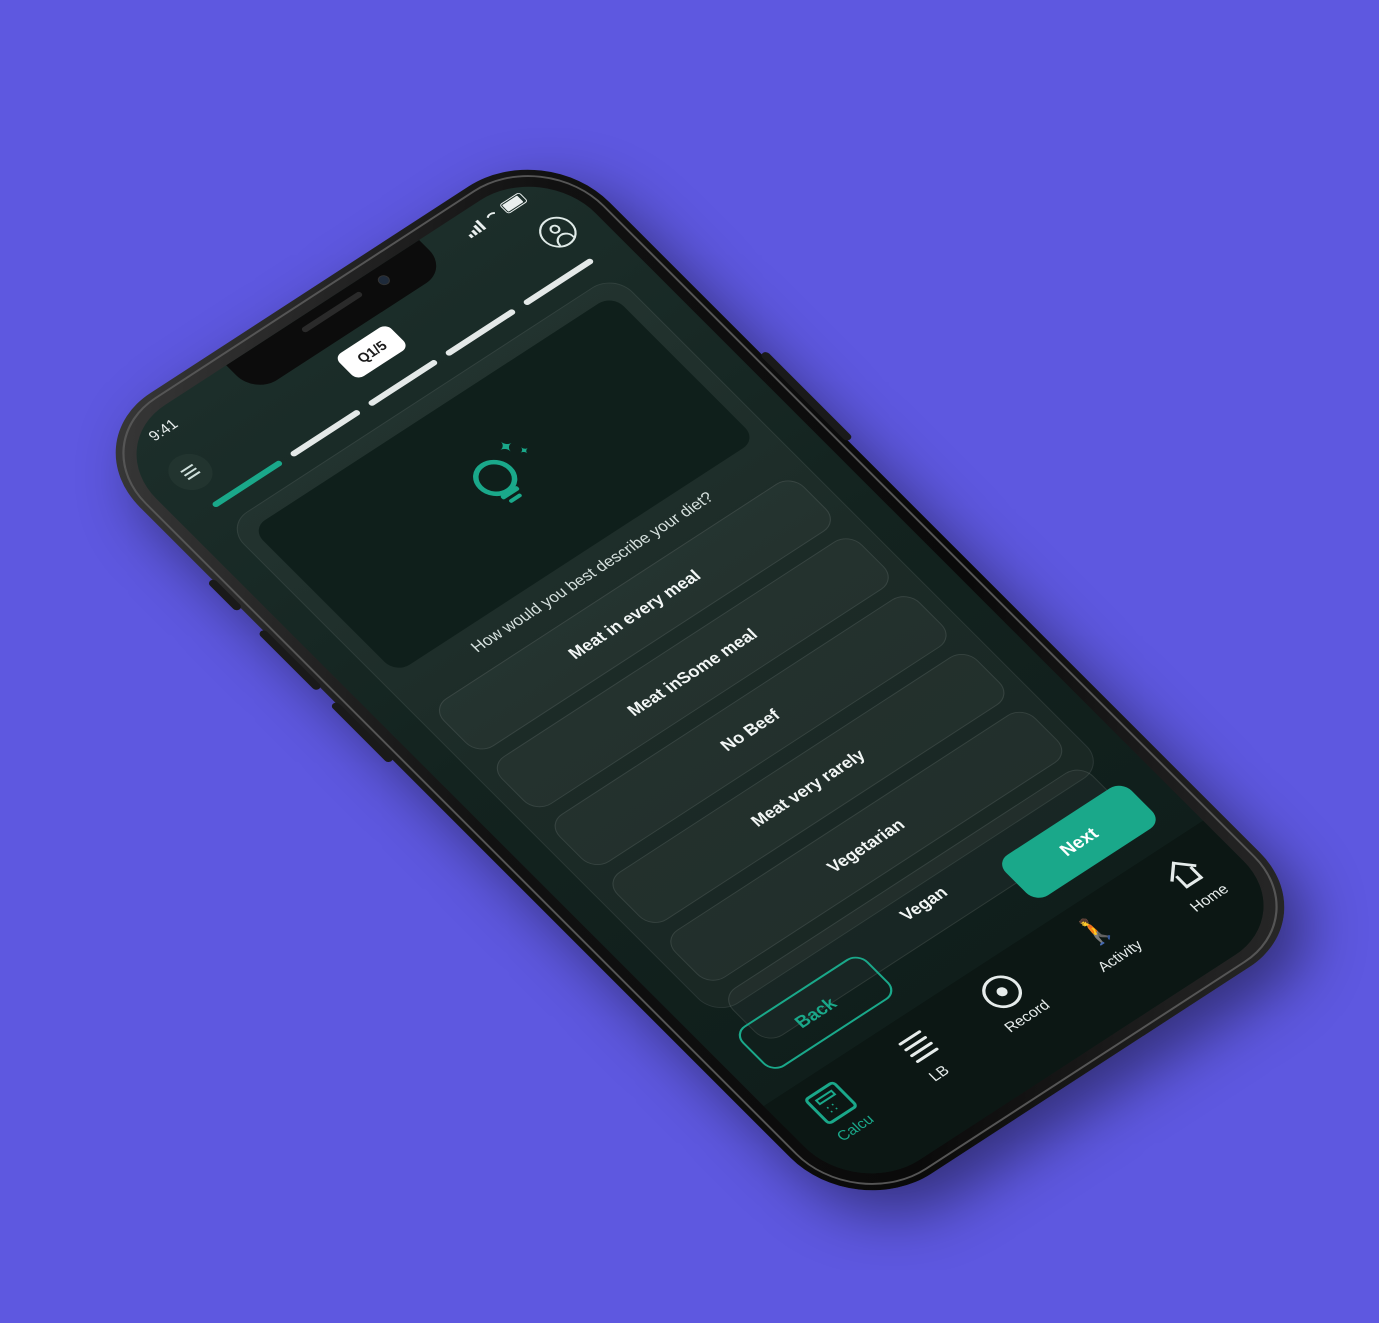 The width and height of the screenshot is (1379, 1323). I want to click on tab-record: Record, so click(1011, 1000).